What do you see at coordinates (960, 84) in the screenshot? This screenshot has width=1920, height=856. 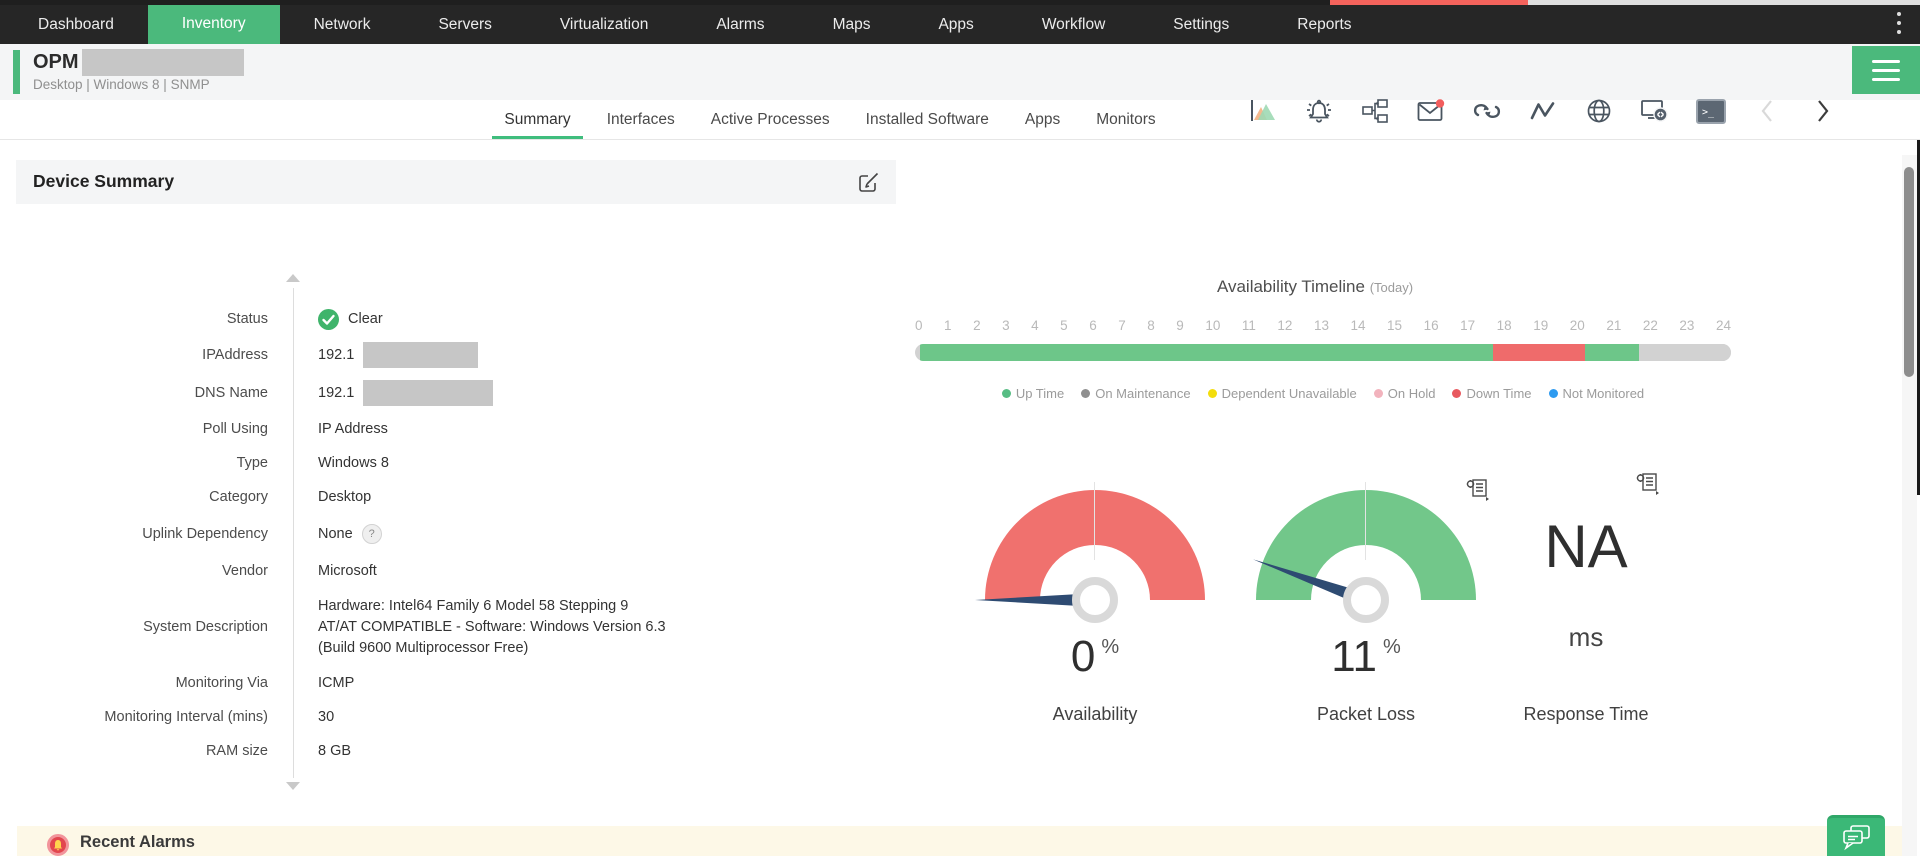 I see `device-header: OPM Desktop | Windows 8 | SNMP >_` at bounding box center [960, 84].